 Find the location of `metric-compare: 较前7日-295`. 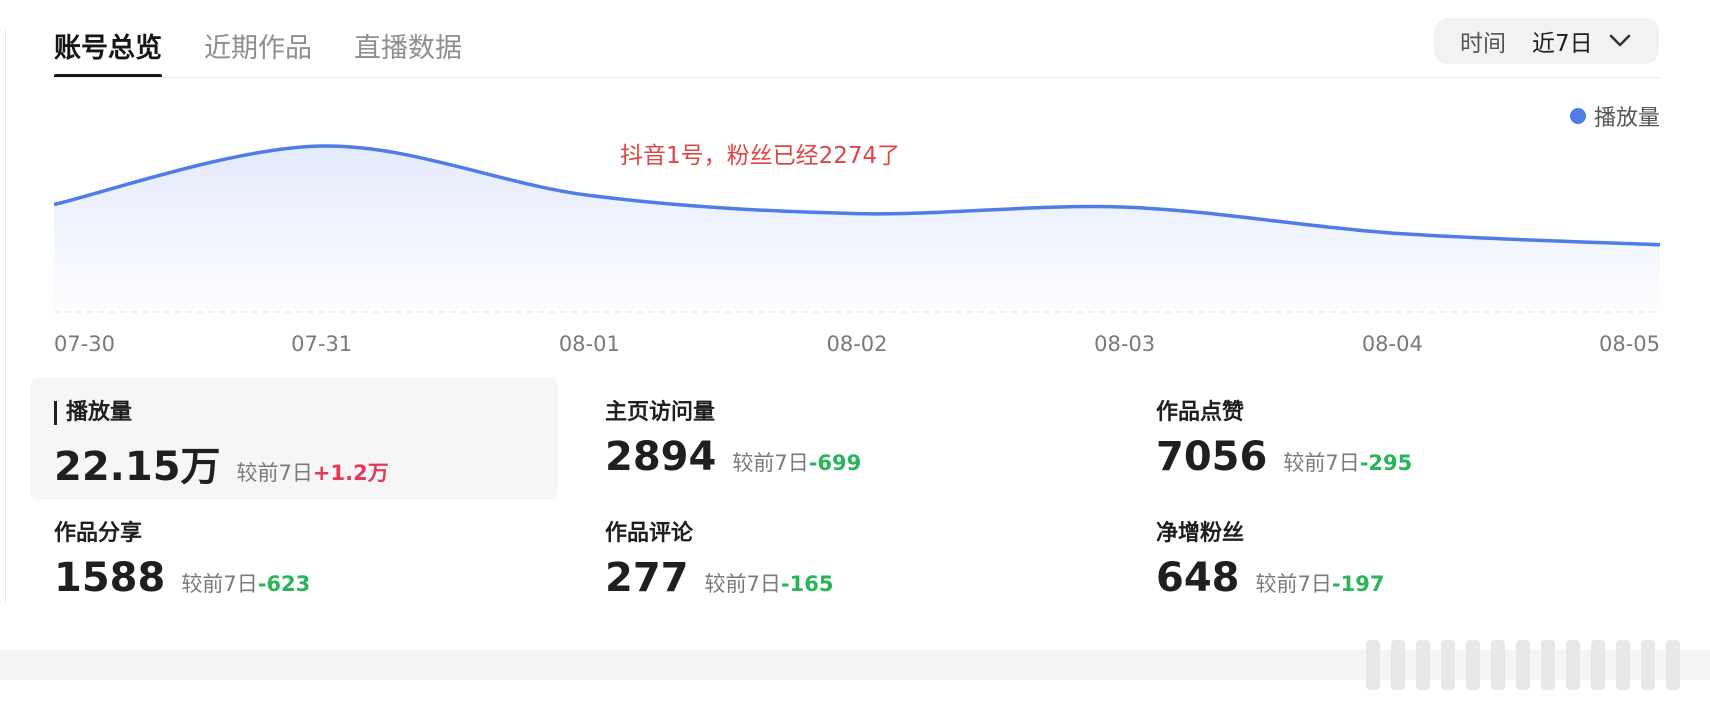

metric-compare: 较前7日-295 is located at coordinates (1348, 463).